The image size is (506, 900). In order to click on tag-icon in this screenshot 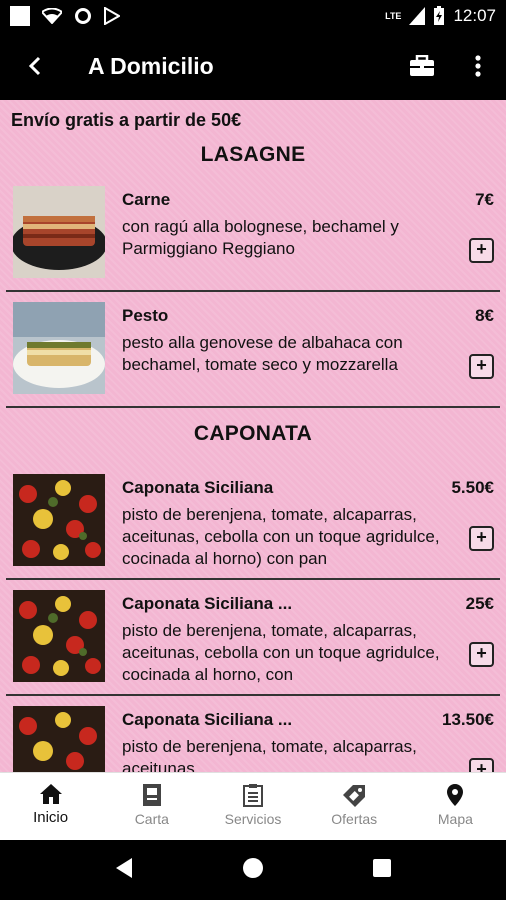, I will do `click(354, 796)`.